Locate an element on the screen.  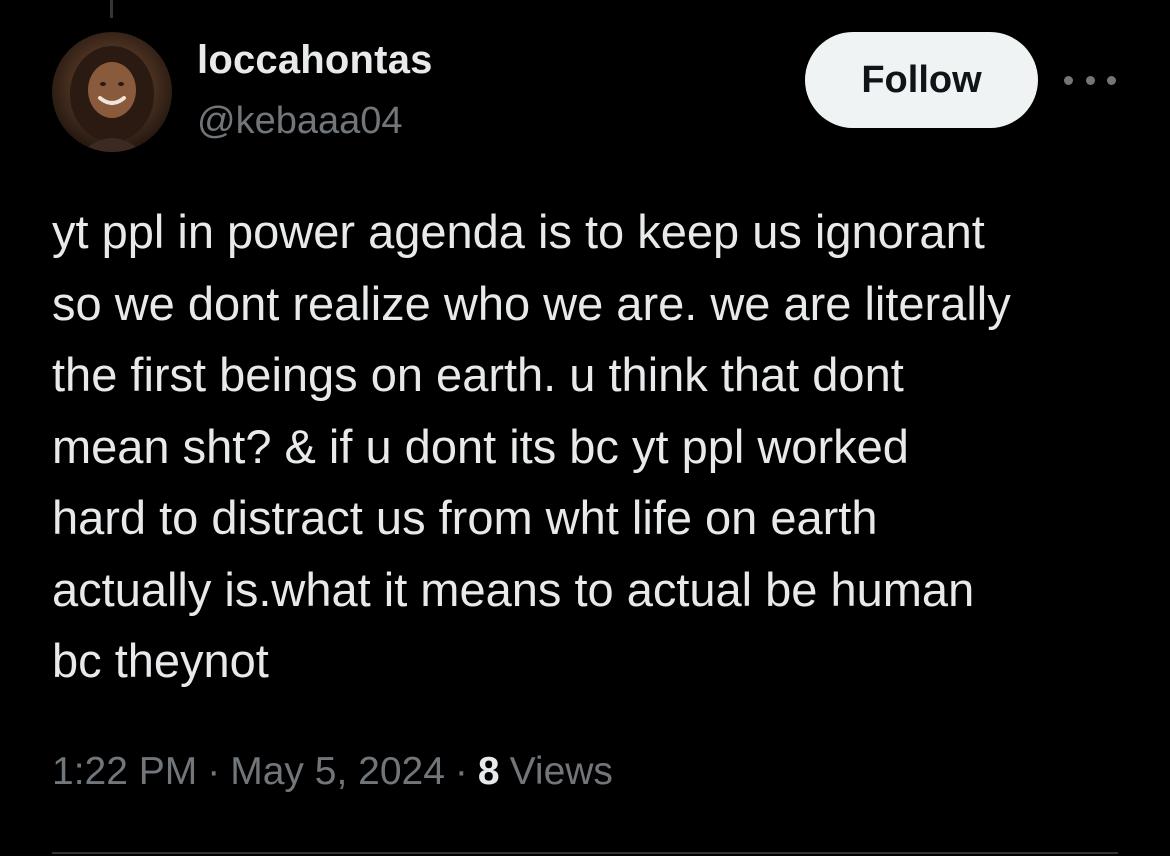
views-count: 8 is located at coordinates (489, 772).